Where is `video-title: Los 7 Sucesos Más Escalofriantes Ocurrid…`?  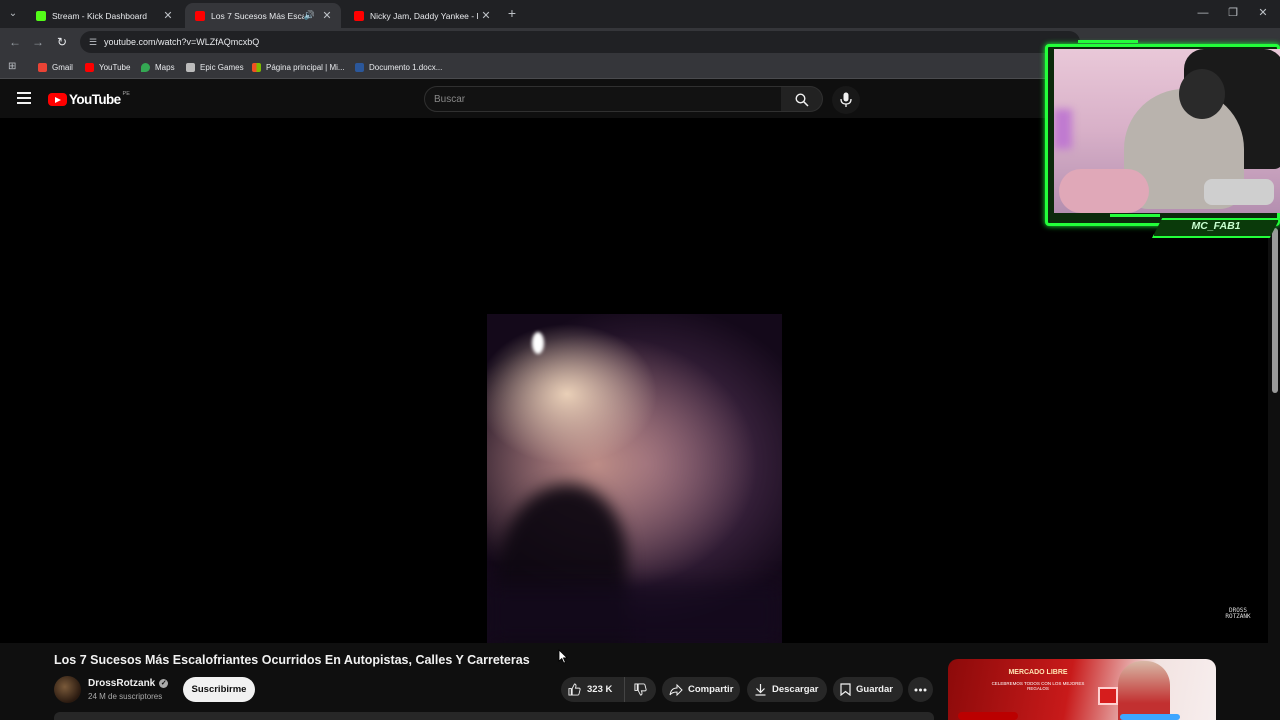
video-title: Los 7 Sucesos Más Escalofriantes Ocurrid… is located at coordinates (292, 660).